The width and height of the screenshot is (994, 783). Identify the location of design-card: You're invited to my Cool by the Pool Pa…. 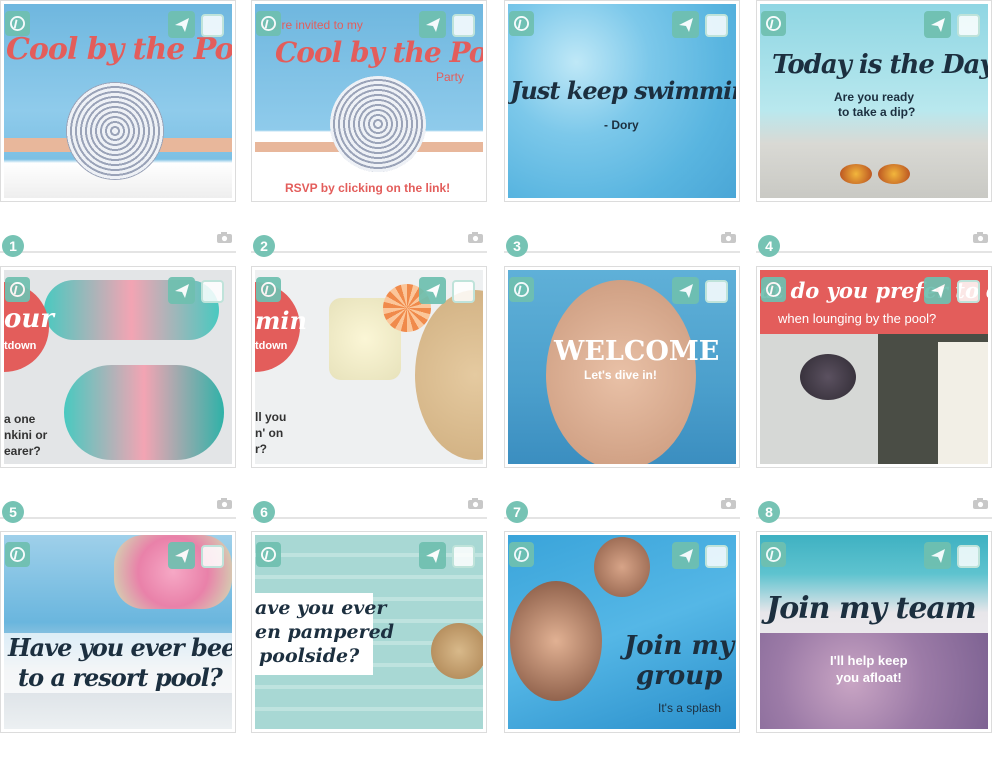
(370, 128).